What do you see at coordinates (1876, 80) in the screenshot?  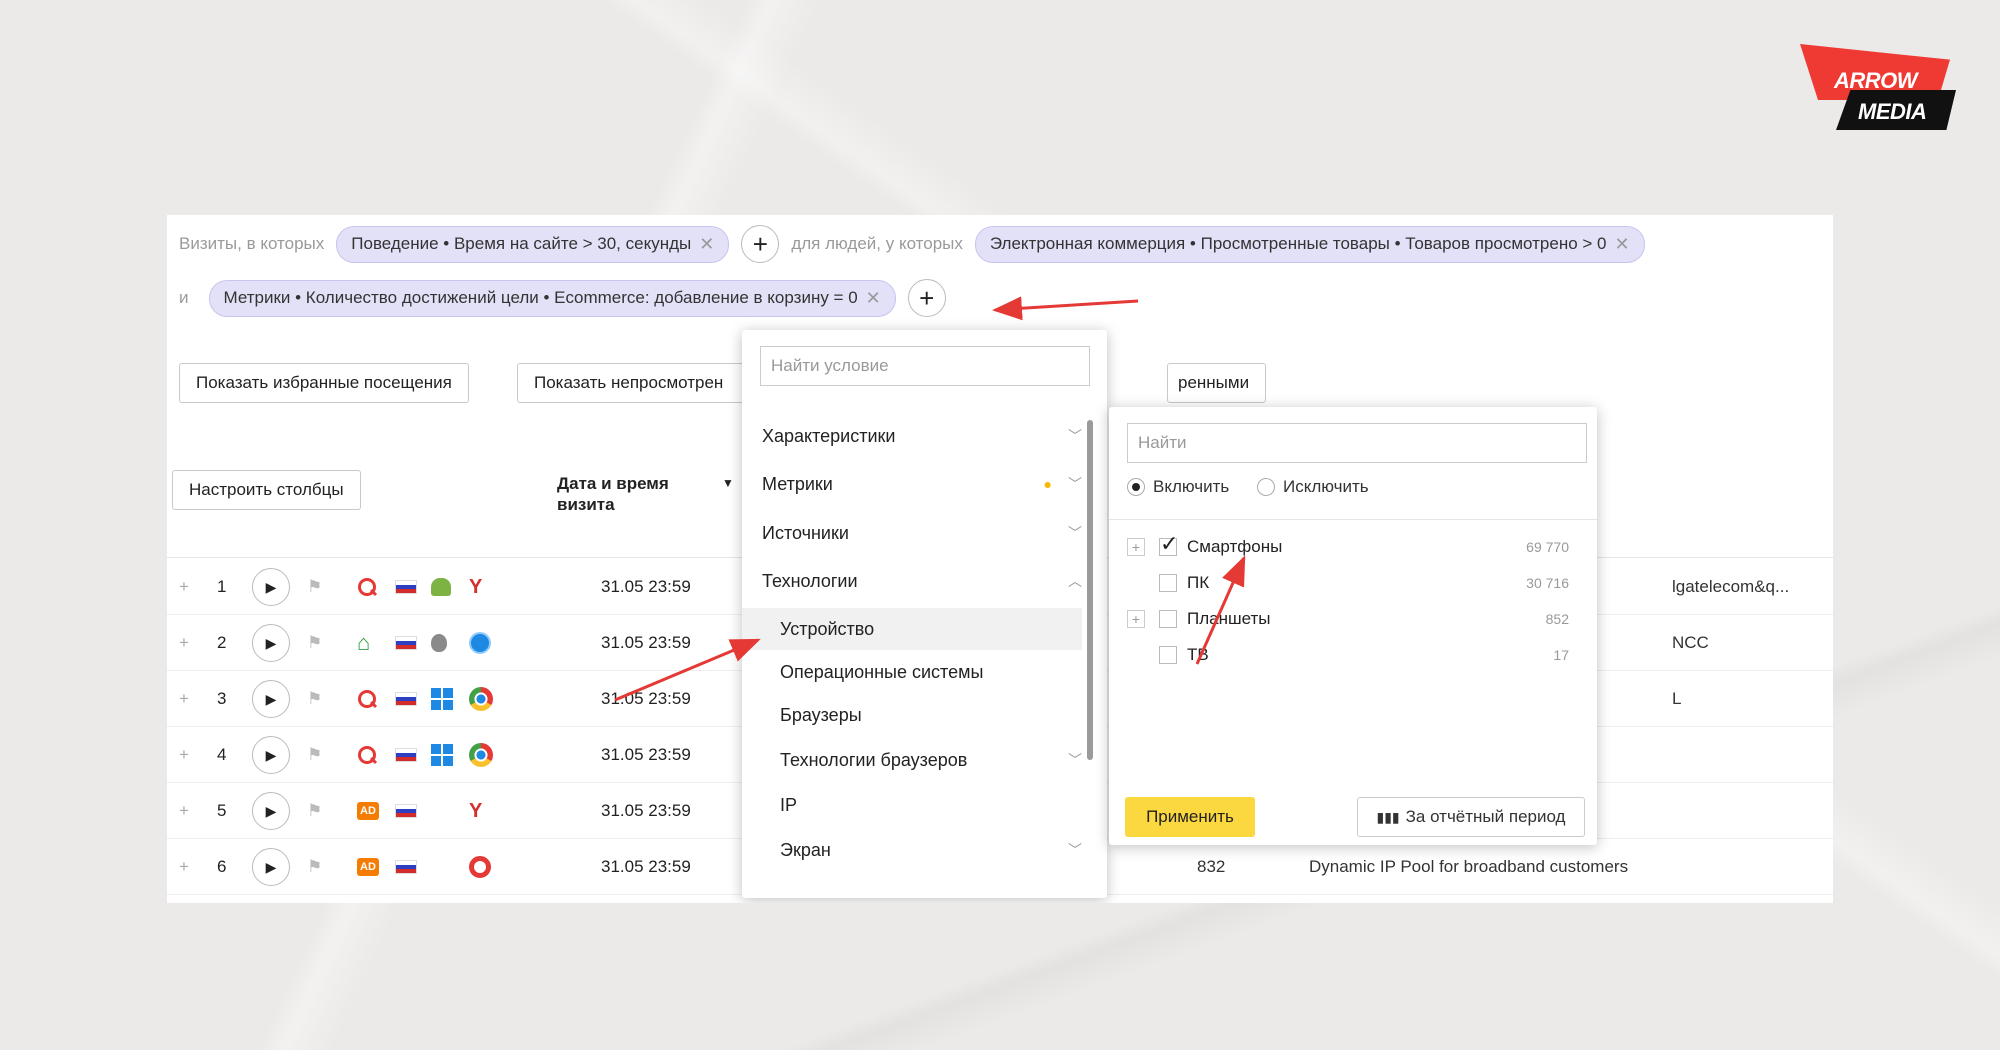 I see `logo-line1: ARROW` at bounding box center [1876, 80].